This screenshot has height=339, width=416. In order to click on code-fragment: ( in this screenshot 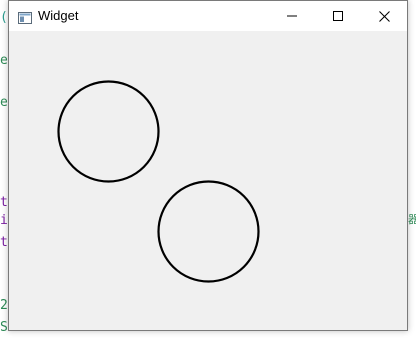, I will do `click(4, 17)`.